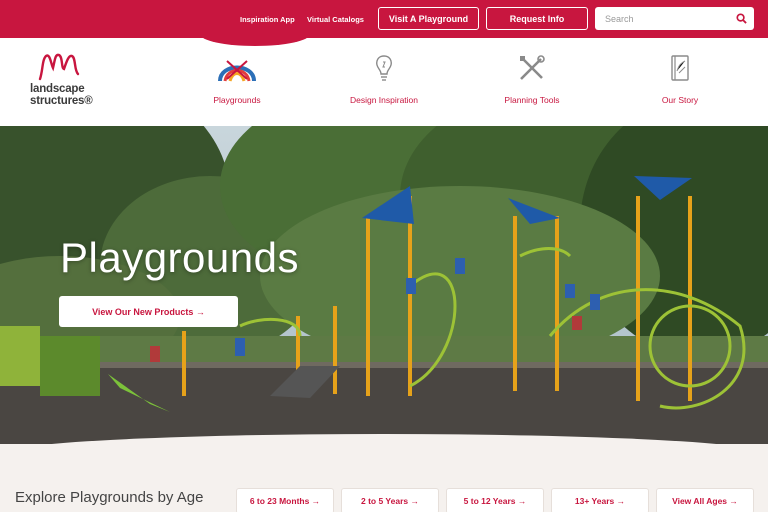 Image resolution: width=768 pixels, height=512 pixels. Describe the element at coordinates (741, 18) in the screenshot. I see `search-icon` at that location.